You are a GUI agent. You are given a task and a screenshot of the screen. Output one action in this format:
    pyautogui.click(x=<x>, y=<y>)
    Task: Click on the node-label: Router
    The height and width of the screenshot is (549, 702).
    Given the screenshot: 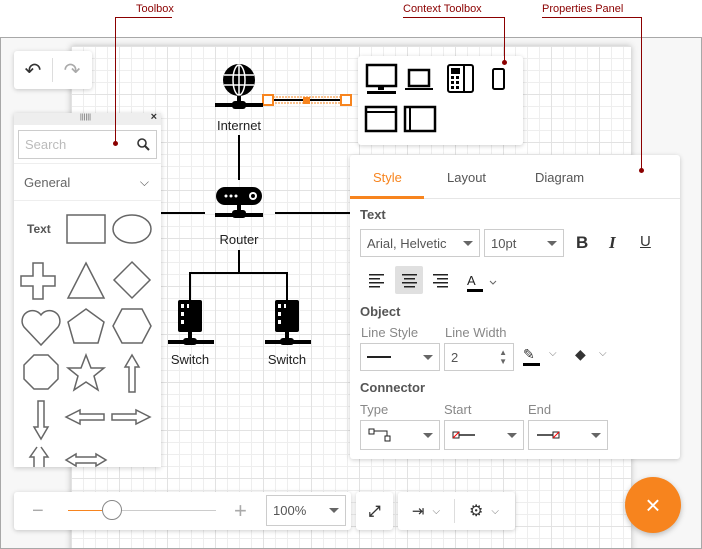 What is the action you would take?
    pyautogui.click(x=239, y=239)
    